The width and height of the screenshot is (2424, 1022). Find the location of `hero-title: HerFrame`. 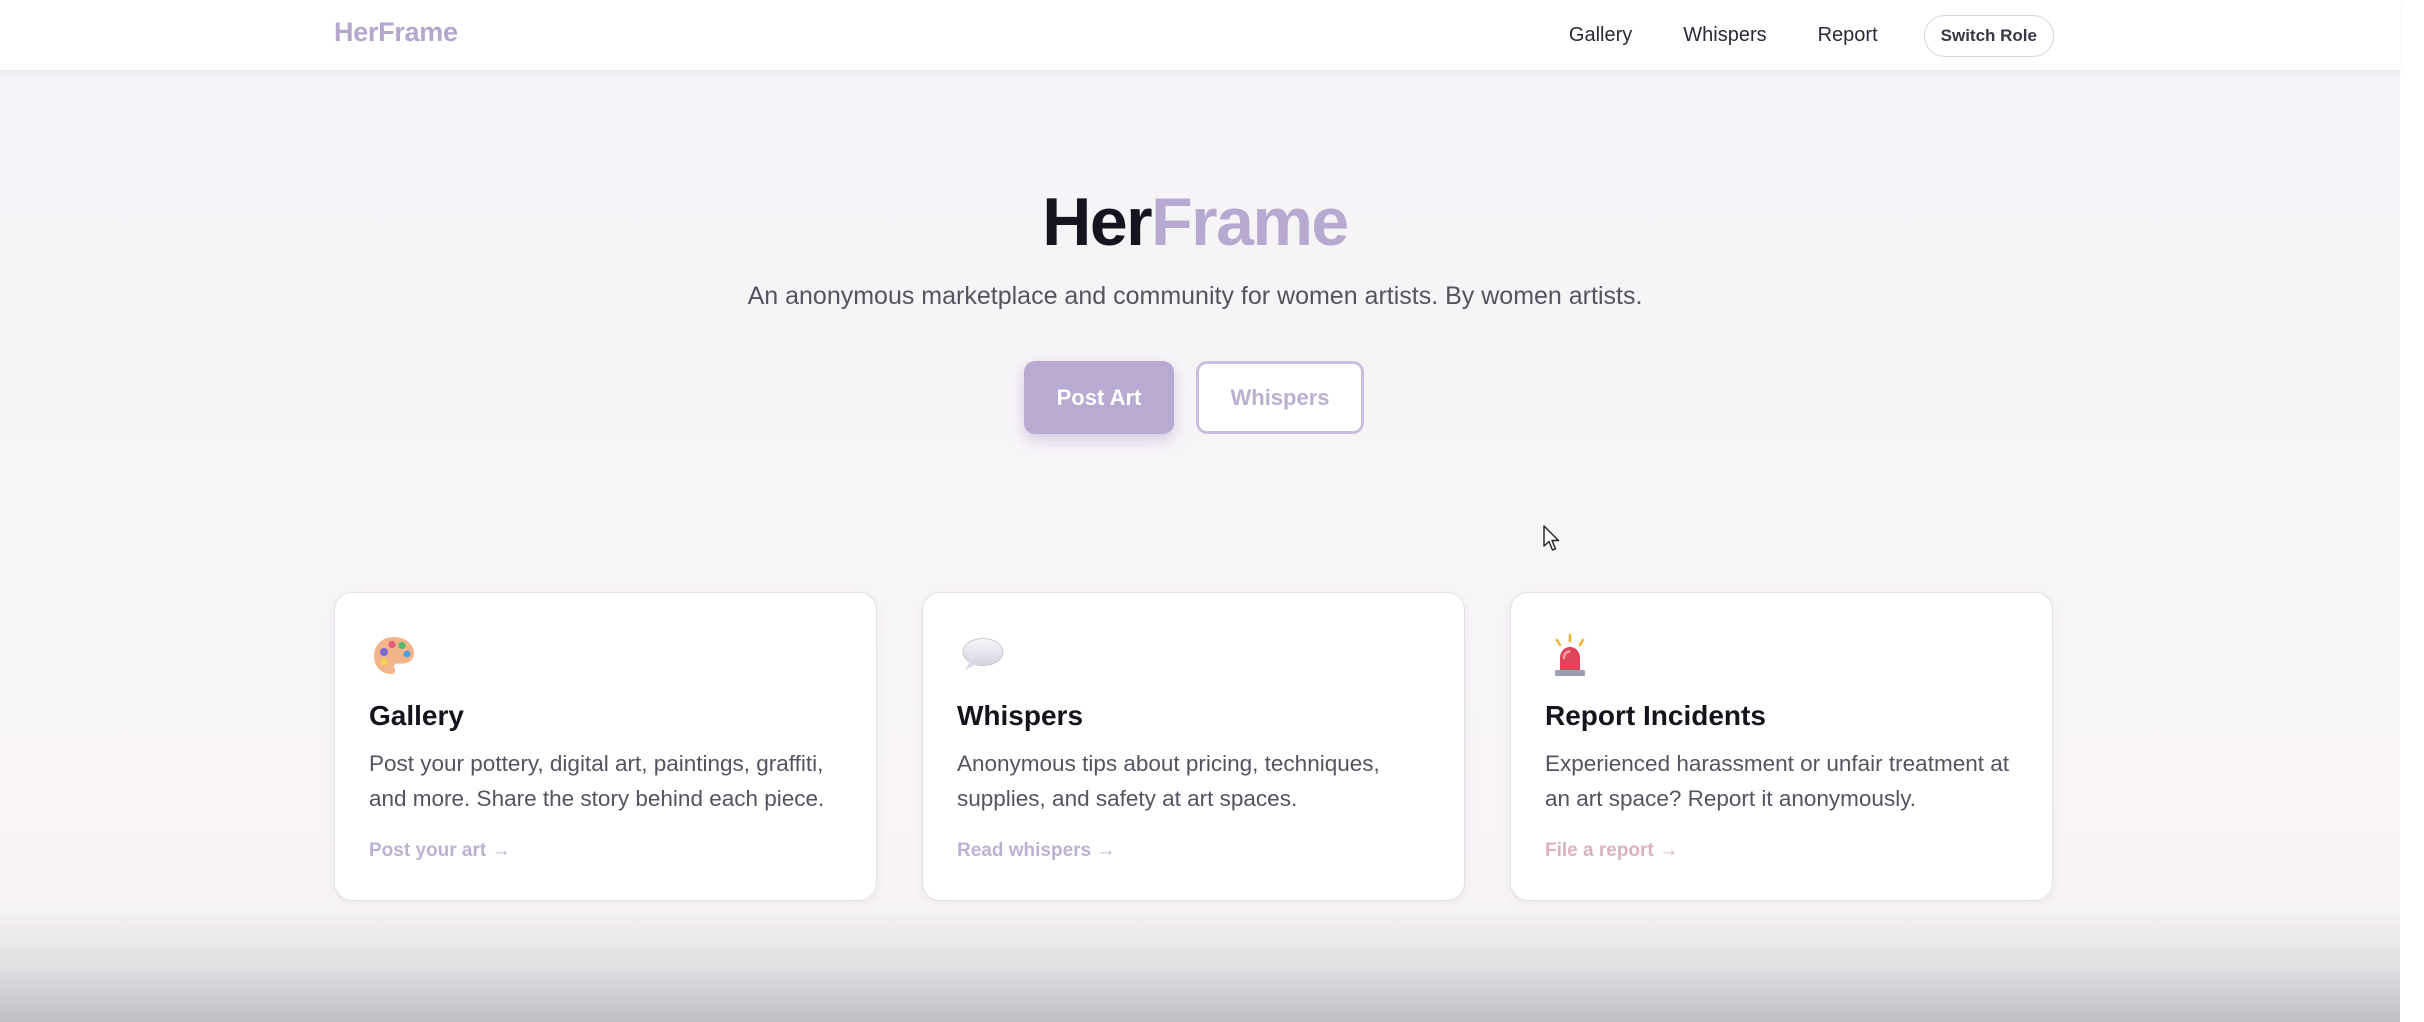

hero-title: HerFrame is located at coordinates (1195, 222).